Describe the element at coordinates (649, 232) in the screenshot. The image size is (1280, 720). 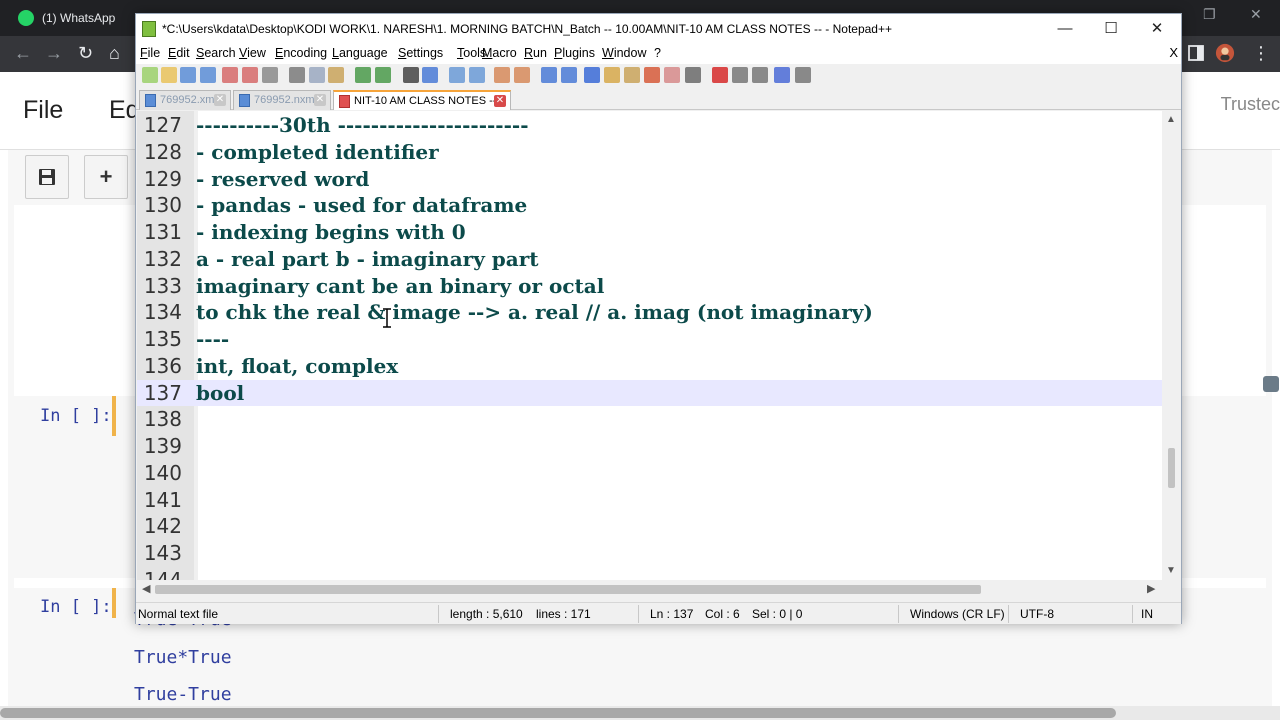
I see `editor-line: 131 - indexing begins with 0` at that location.